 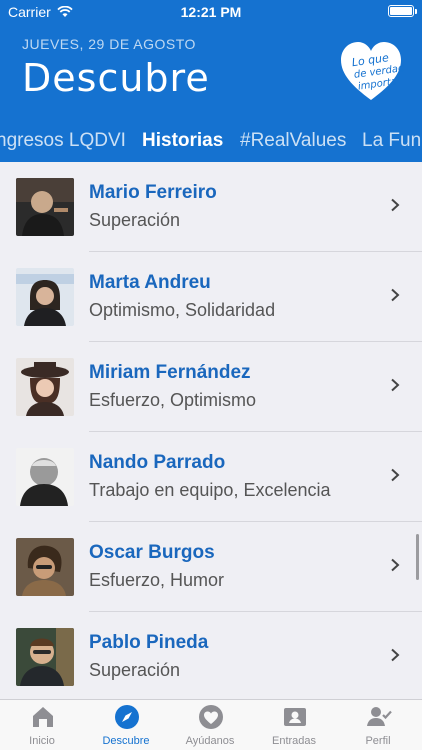 I want to click on person-values: Optimismo, Solidaridad, so click(x=182, y=310).